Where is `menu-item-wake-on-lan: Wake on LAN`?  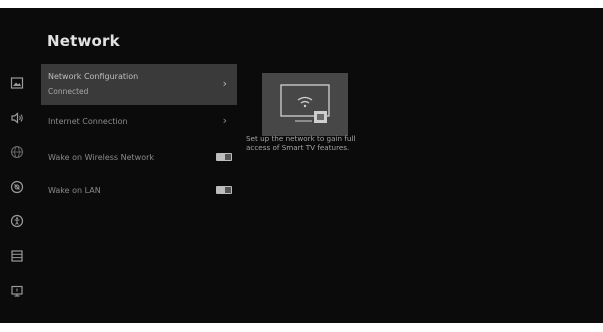 menu-item-wake-on-lan: Wake on LAN is located at coordinates (139, 193).